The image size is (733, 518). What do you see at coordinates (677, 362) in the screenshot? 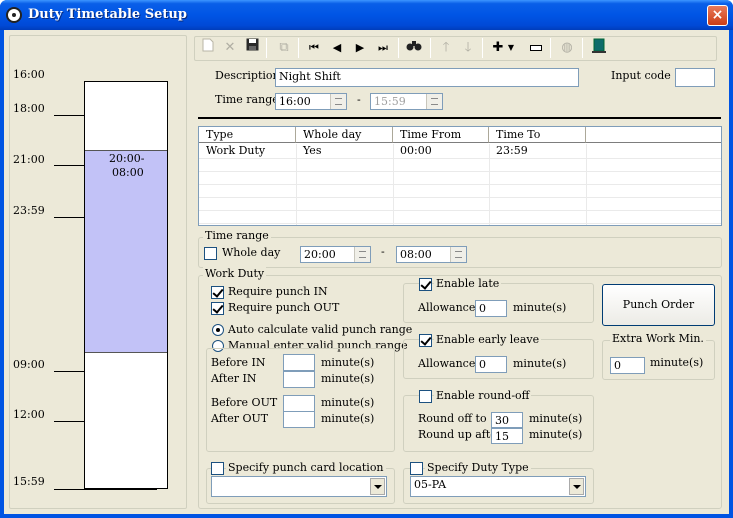
I see `extra-work-unit: minute(s)` at bounding box center [677, 362].